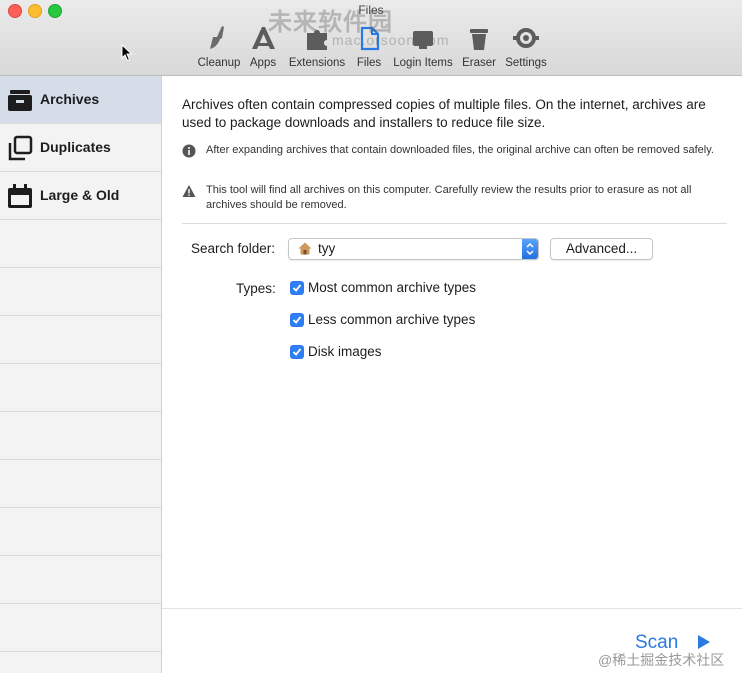 The height and width of the screenshot is (673, 742). Describe the element at coordinates (263, 63) in the screenshot. I see `toolbar-apps-label: Apps` at that location.